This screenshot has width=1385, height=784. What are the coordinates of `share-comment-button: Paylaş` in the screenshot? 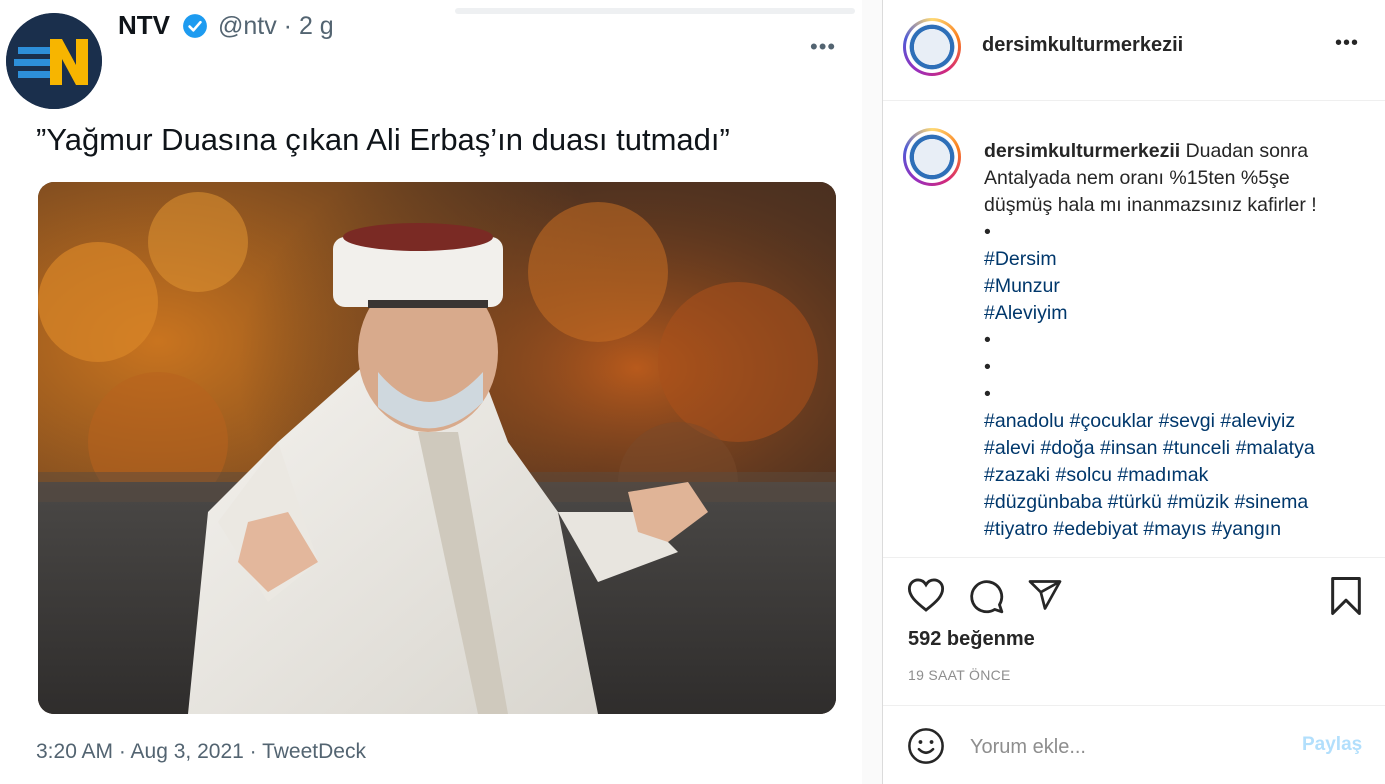 It's located at (1332, 745).